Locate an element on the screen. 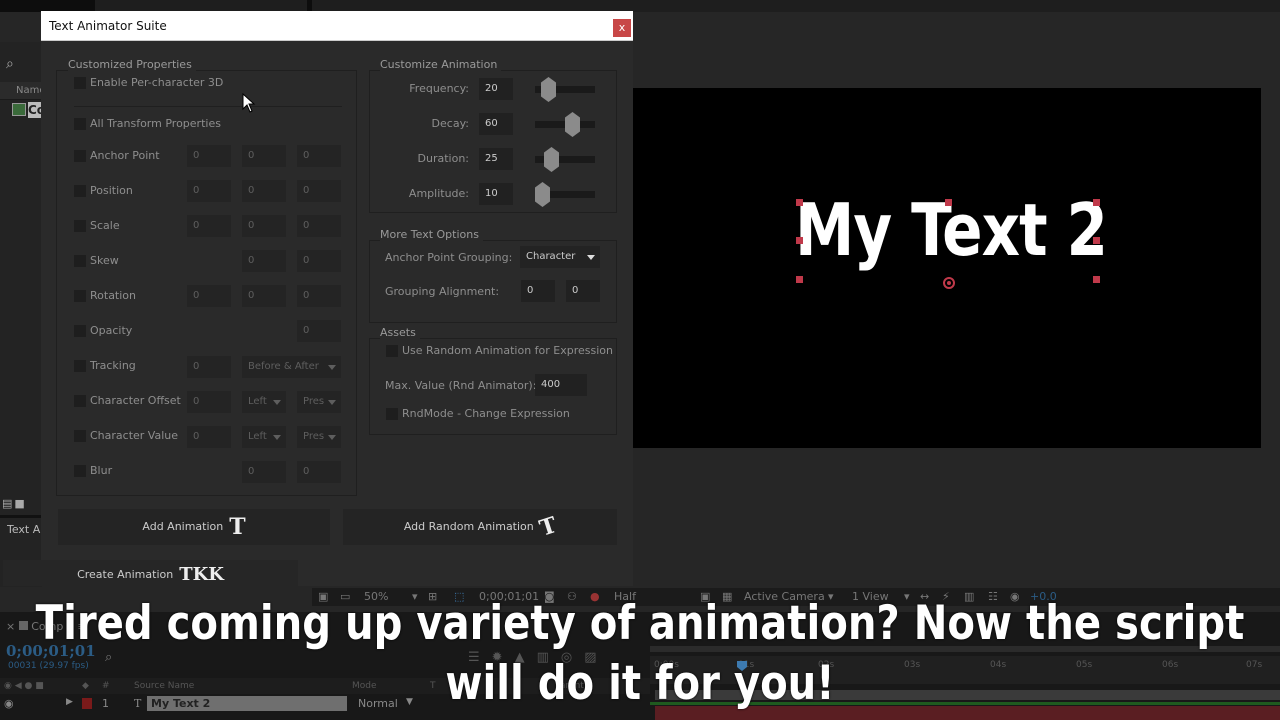  grouping-alignment-x: 0 is located at coordinates (538, 291).